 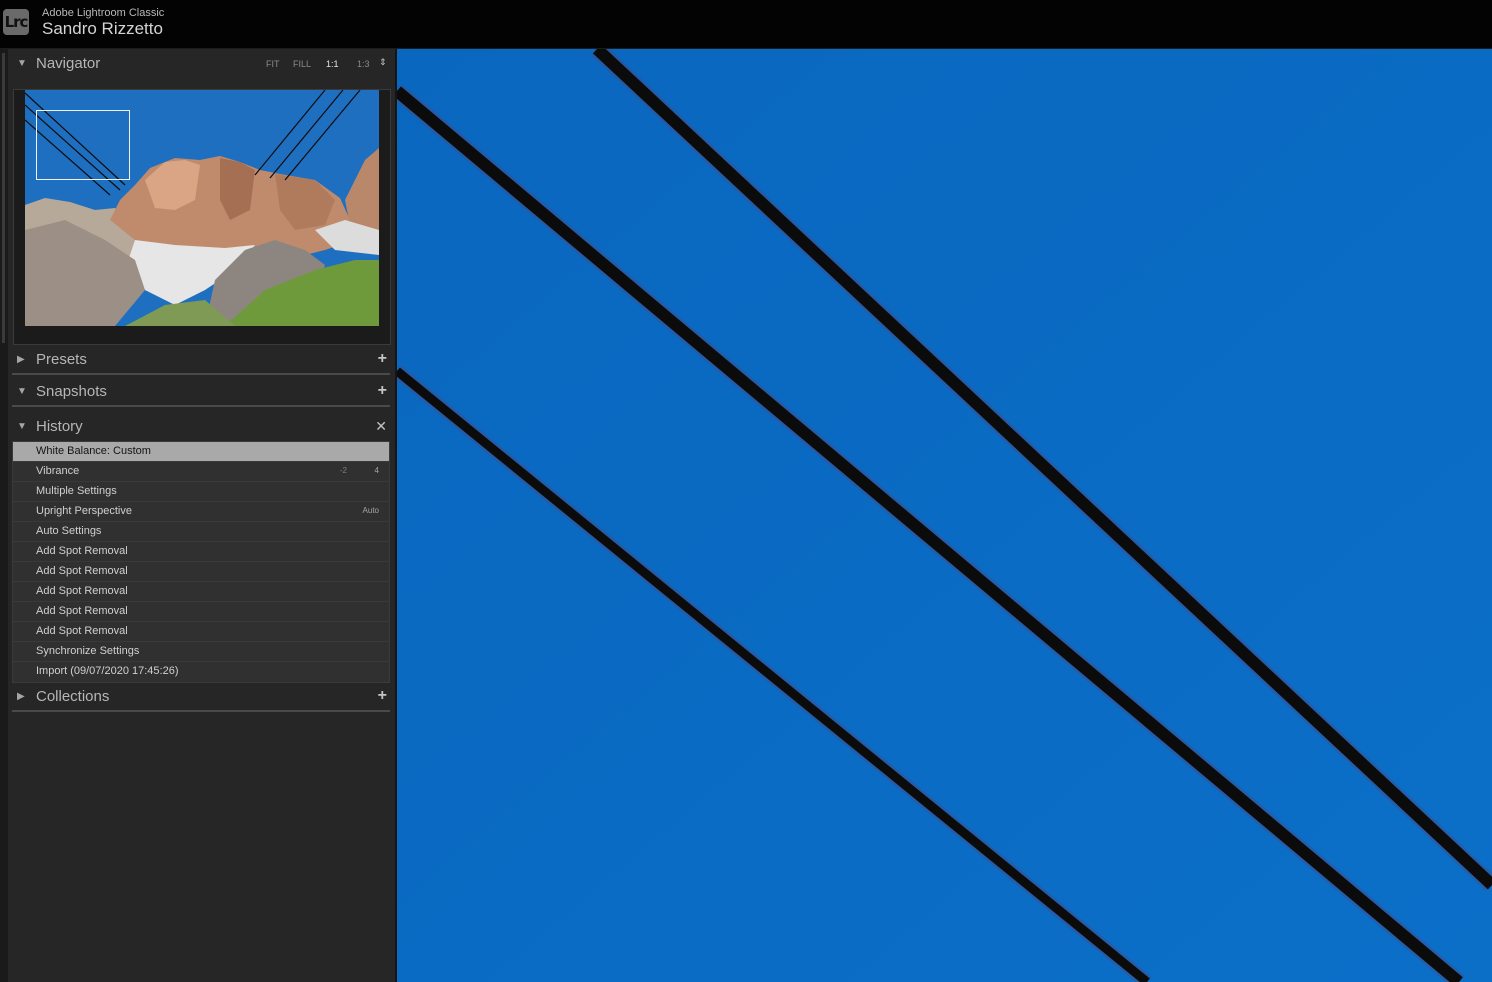 I want to click on history-item-label: Auto Settings, so click(x=69, y=531).